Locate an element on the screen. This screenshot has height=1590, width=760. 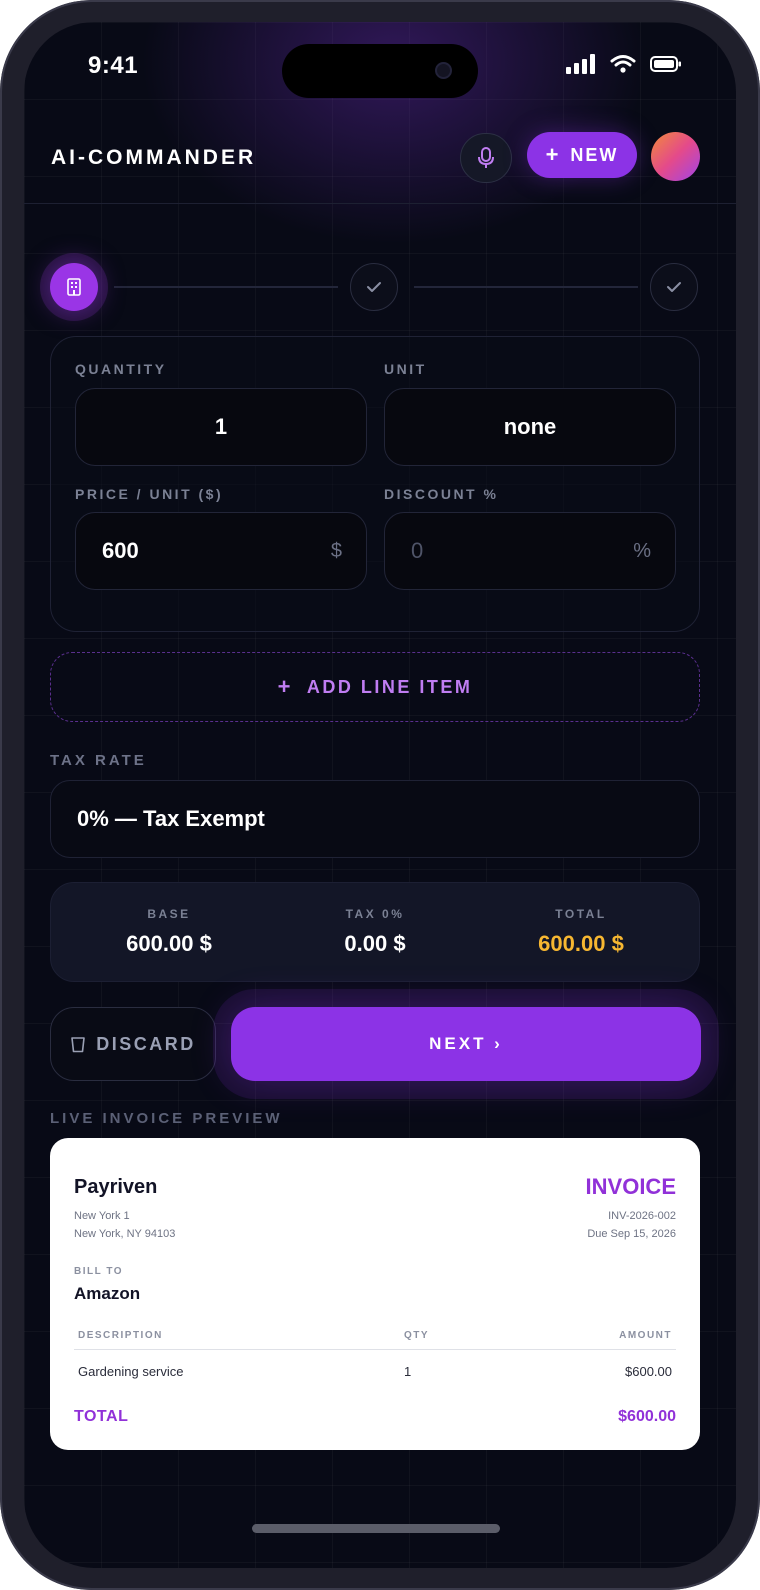
next-button: NEXT › is located at coordinates (466, 1044).